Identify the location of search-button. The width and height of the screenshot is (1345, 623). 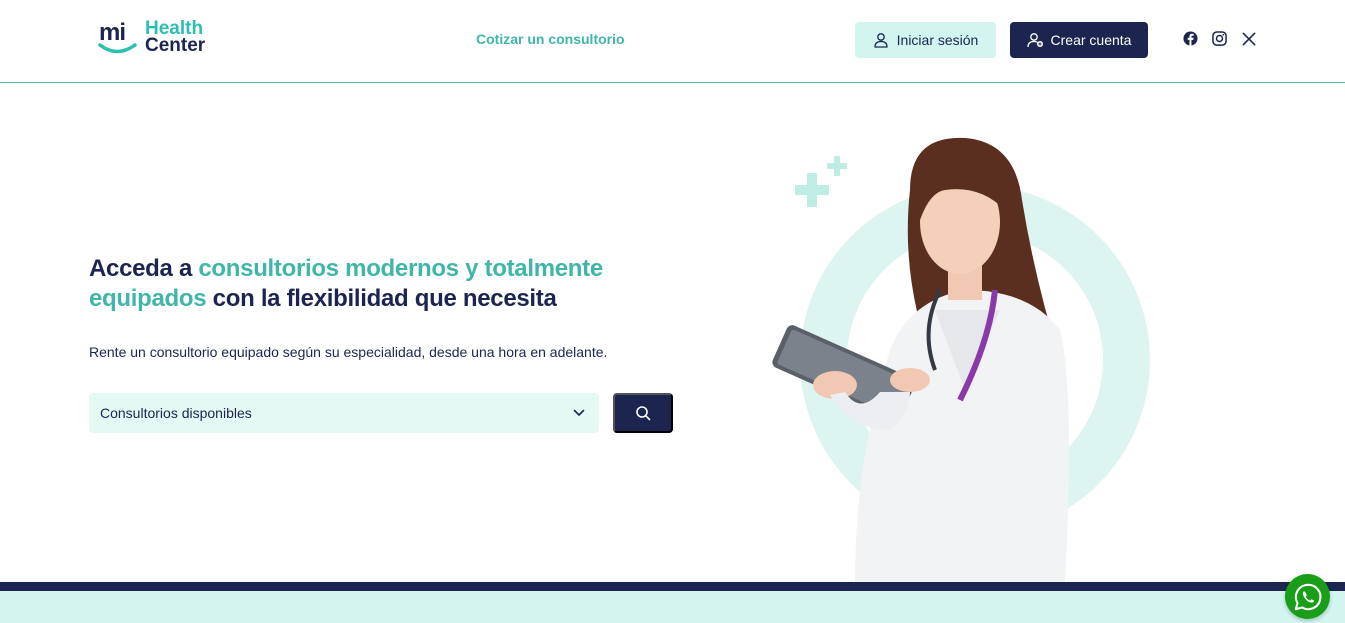
(643, 413).